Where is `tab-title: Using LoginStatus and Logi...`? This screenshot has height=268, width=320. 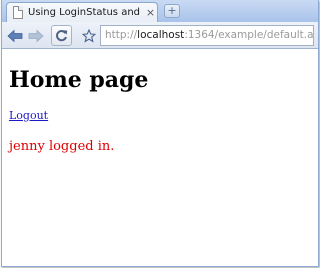 tab-title: Using LoginStatus and Logi... is located at coordinates (84, 12).